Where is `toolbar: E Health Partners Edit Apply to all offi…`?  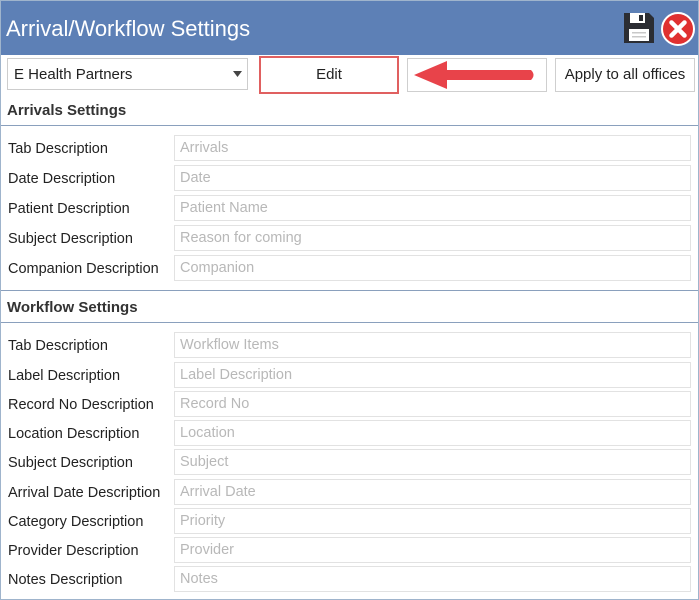
toolbar: E Health Partners Edit Apply to all offi… is located at coordinates (349, 76).